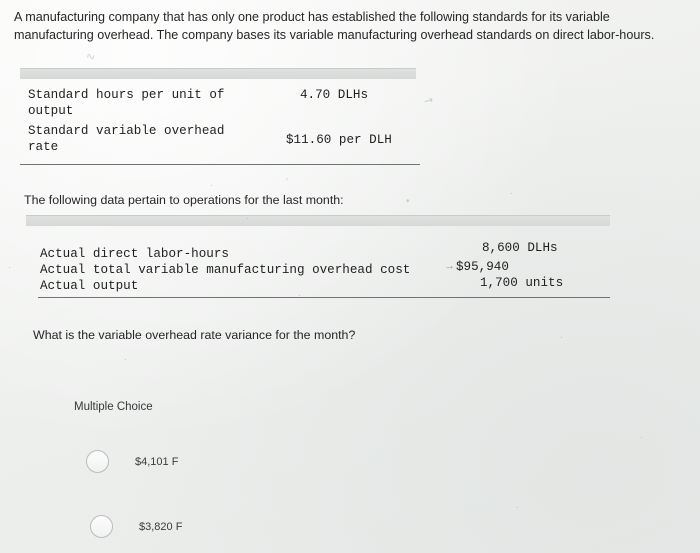 The image size is (700, 553). Describe the element at coordinates (482, 267) in the screenshot. I see `actuals-row-1-value: $95,940` at that location.